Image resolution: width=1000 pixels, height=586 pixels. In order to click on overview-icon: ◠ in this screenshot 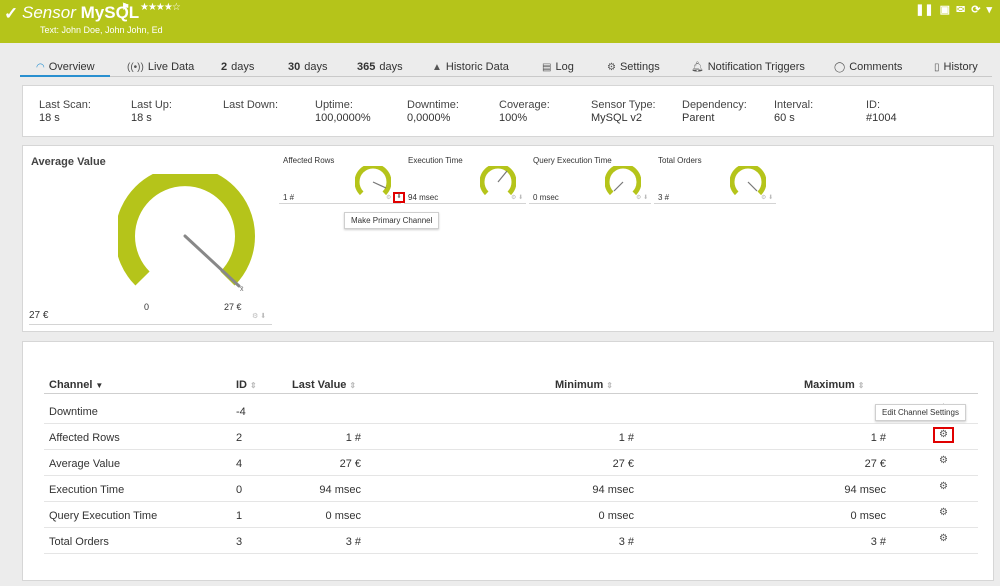, I will do `click(40, 67)`.